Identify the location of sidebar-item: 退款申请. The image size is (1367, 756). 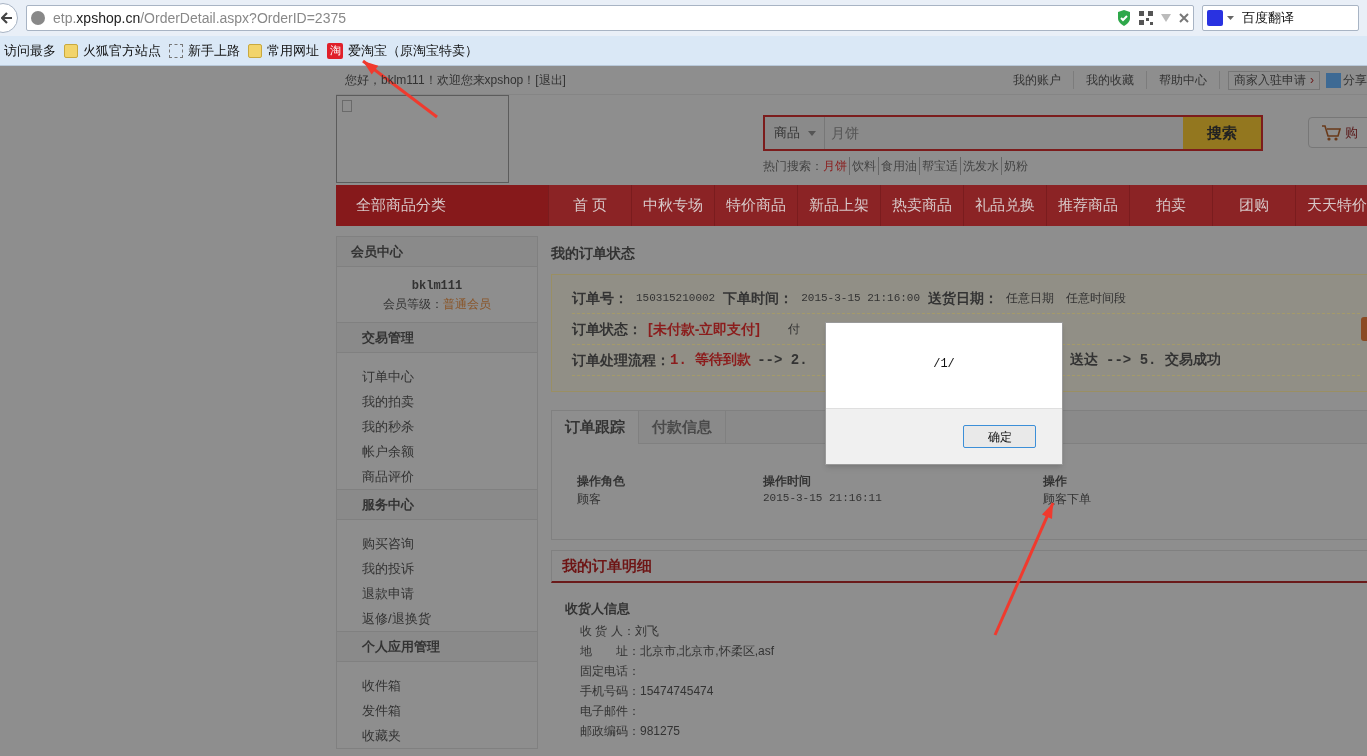
(437, 593).